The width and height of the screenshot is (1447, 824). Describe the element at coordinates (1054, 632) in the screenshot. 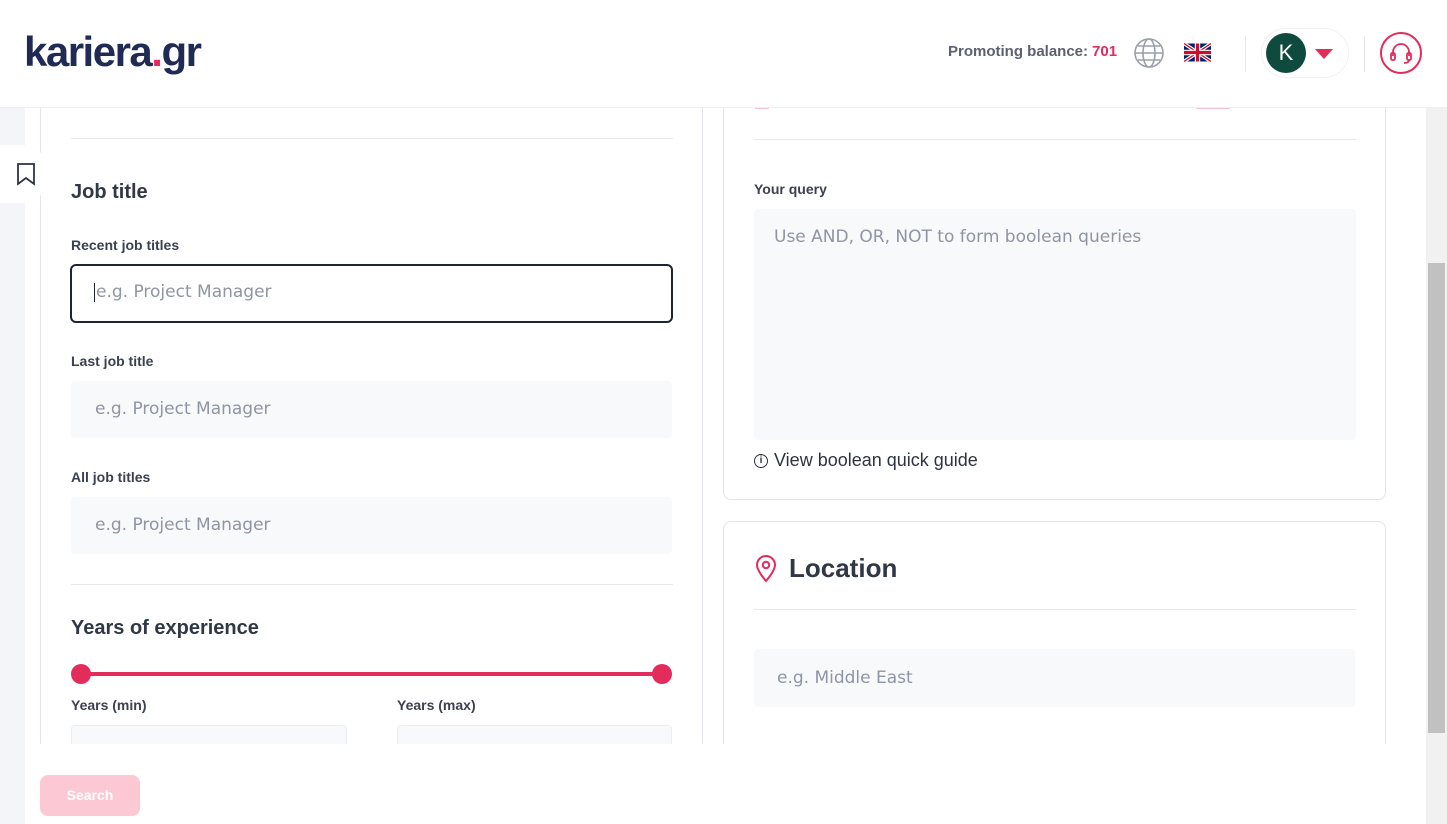

I see `location-card: Location e.g. Middle East` at that location.